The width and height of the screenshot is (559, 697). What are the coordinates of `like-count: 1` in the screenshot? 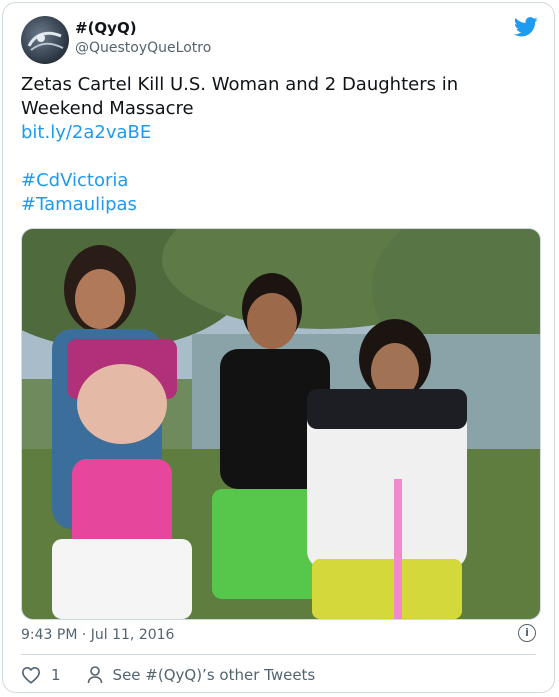 It's located at (56, 675).